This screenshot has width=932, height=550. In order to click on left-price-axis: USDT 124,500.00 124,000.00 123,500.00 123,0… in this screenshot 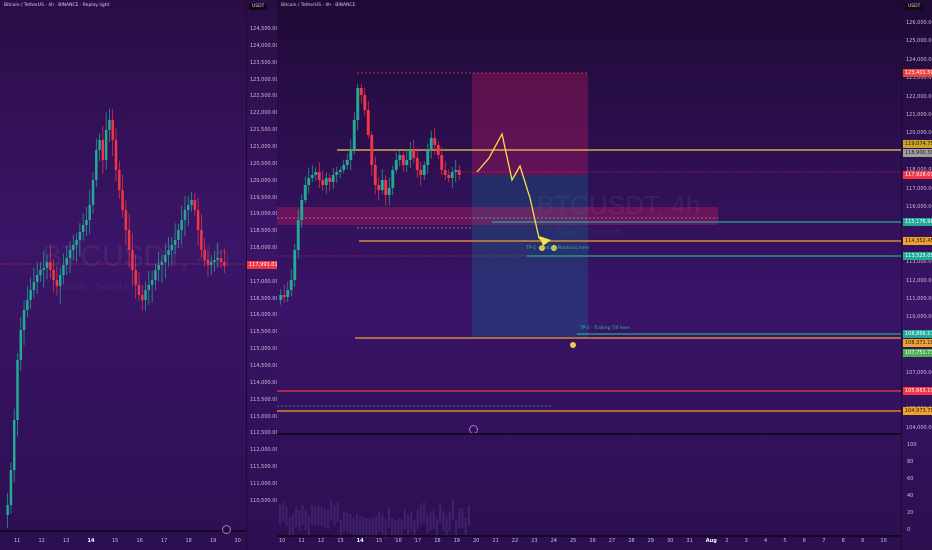, I will do `click(261, 275)`.